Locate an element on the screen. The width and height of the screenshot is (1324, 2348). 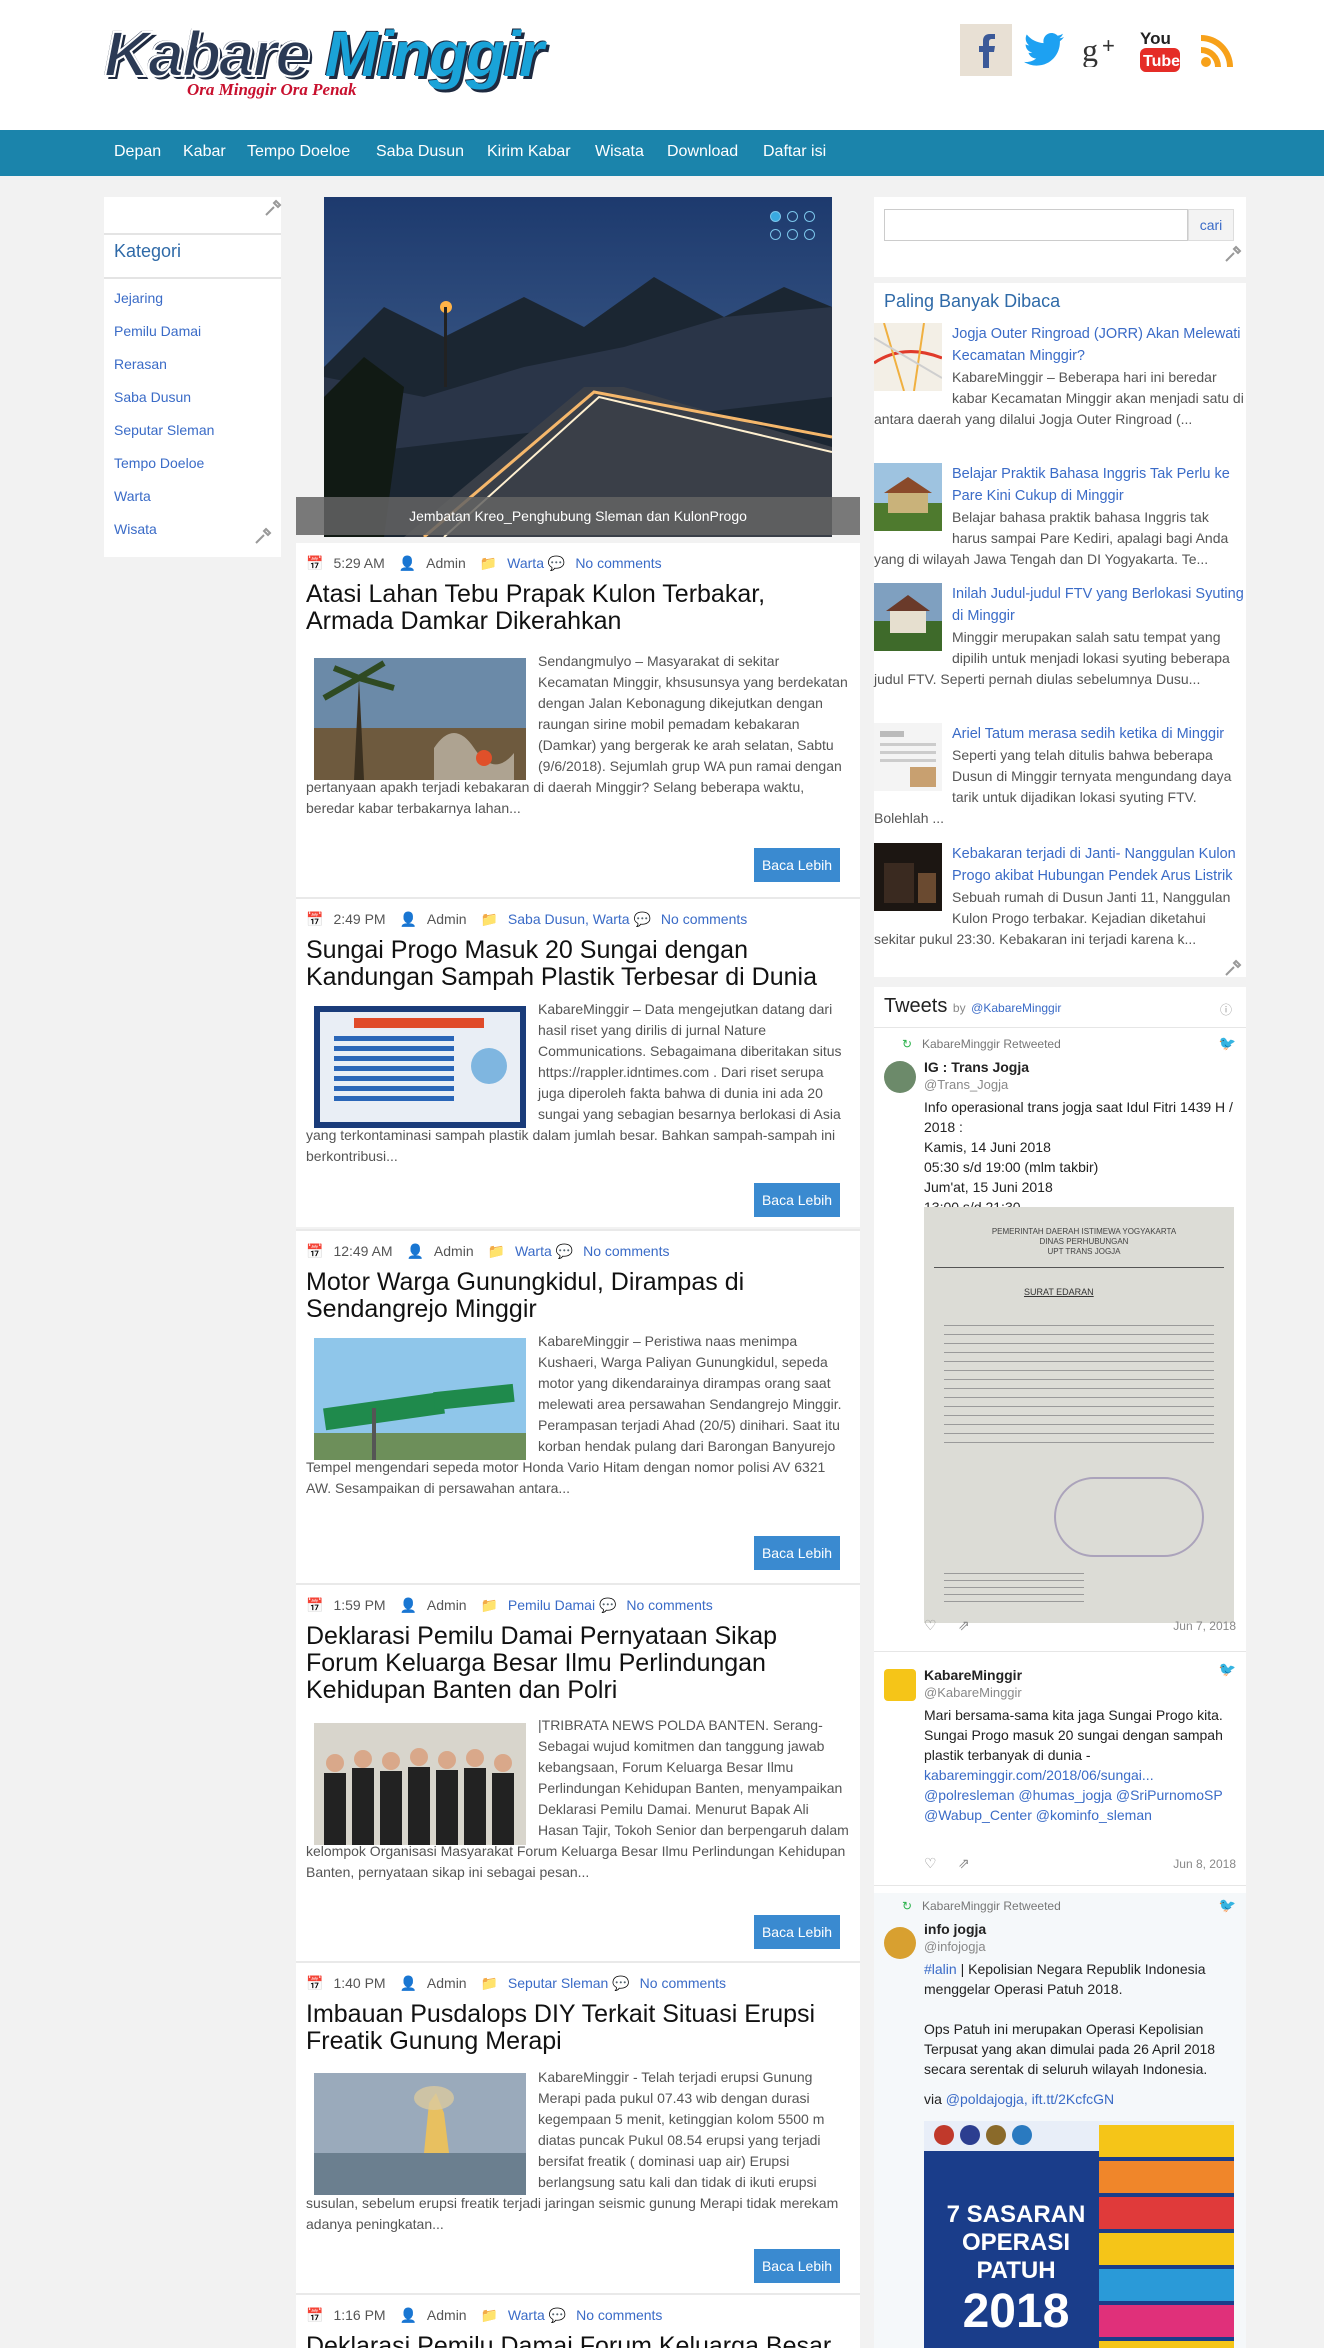
tweets-handle-link: @KabareMinggir is located at coordinates (1016, 1008).